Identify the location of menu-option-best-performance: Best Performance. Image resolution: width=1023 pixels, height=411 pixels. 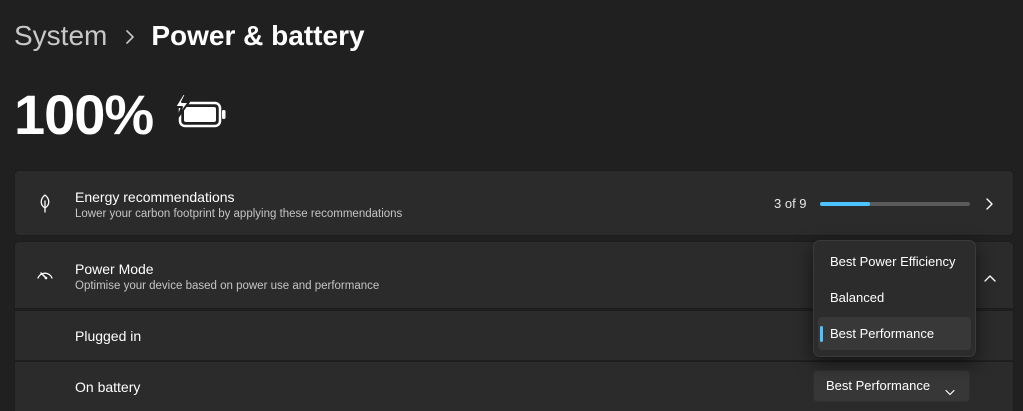
(894, 333).